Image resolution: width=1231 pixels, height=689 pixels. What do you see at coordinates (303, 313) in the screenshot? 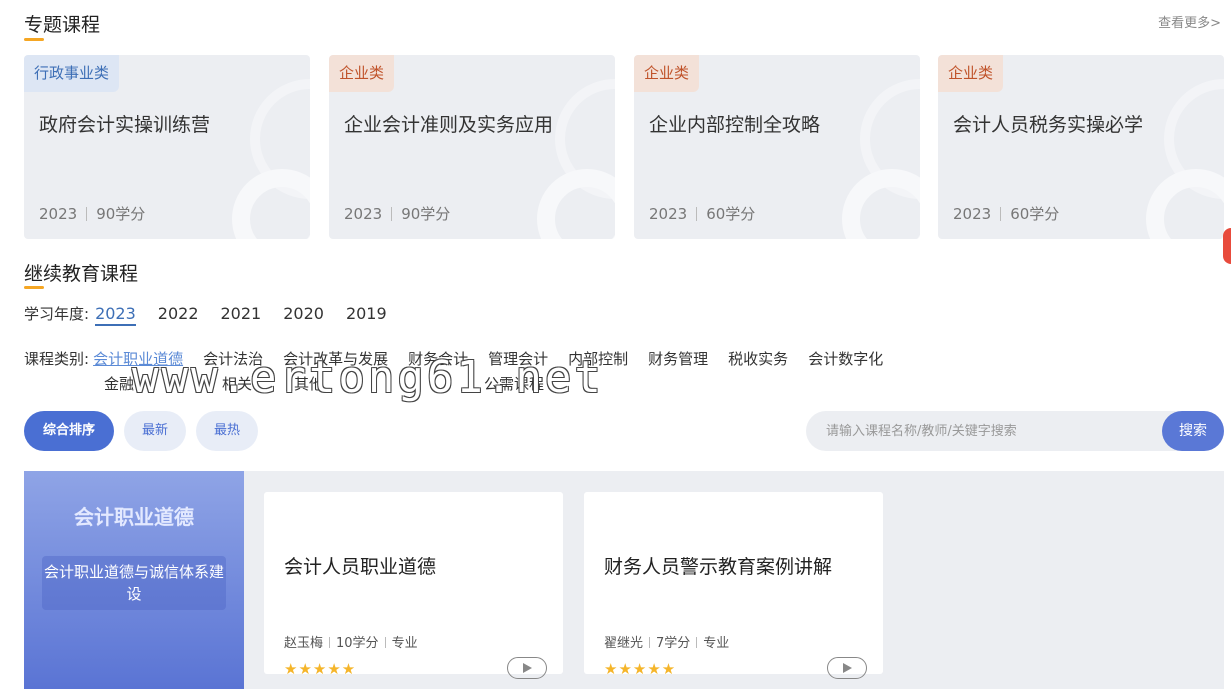
I see `year-option-2020: 2020` at bounding box center [303, 313].